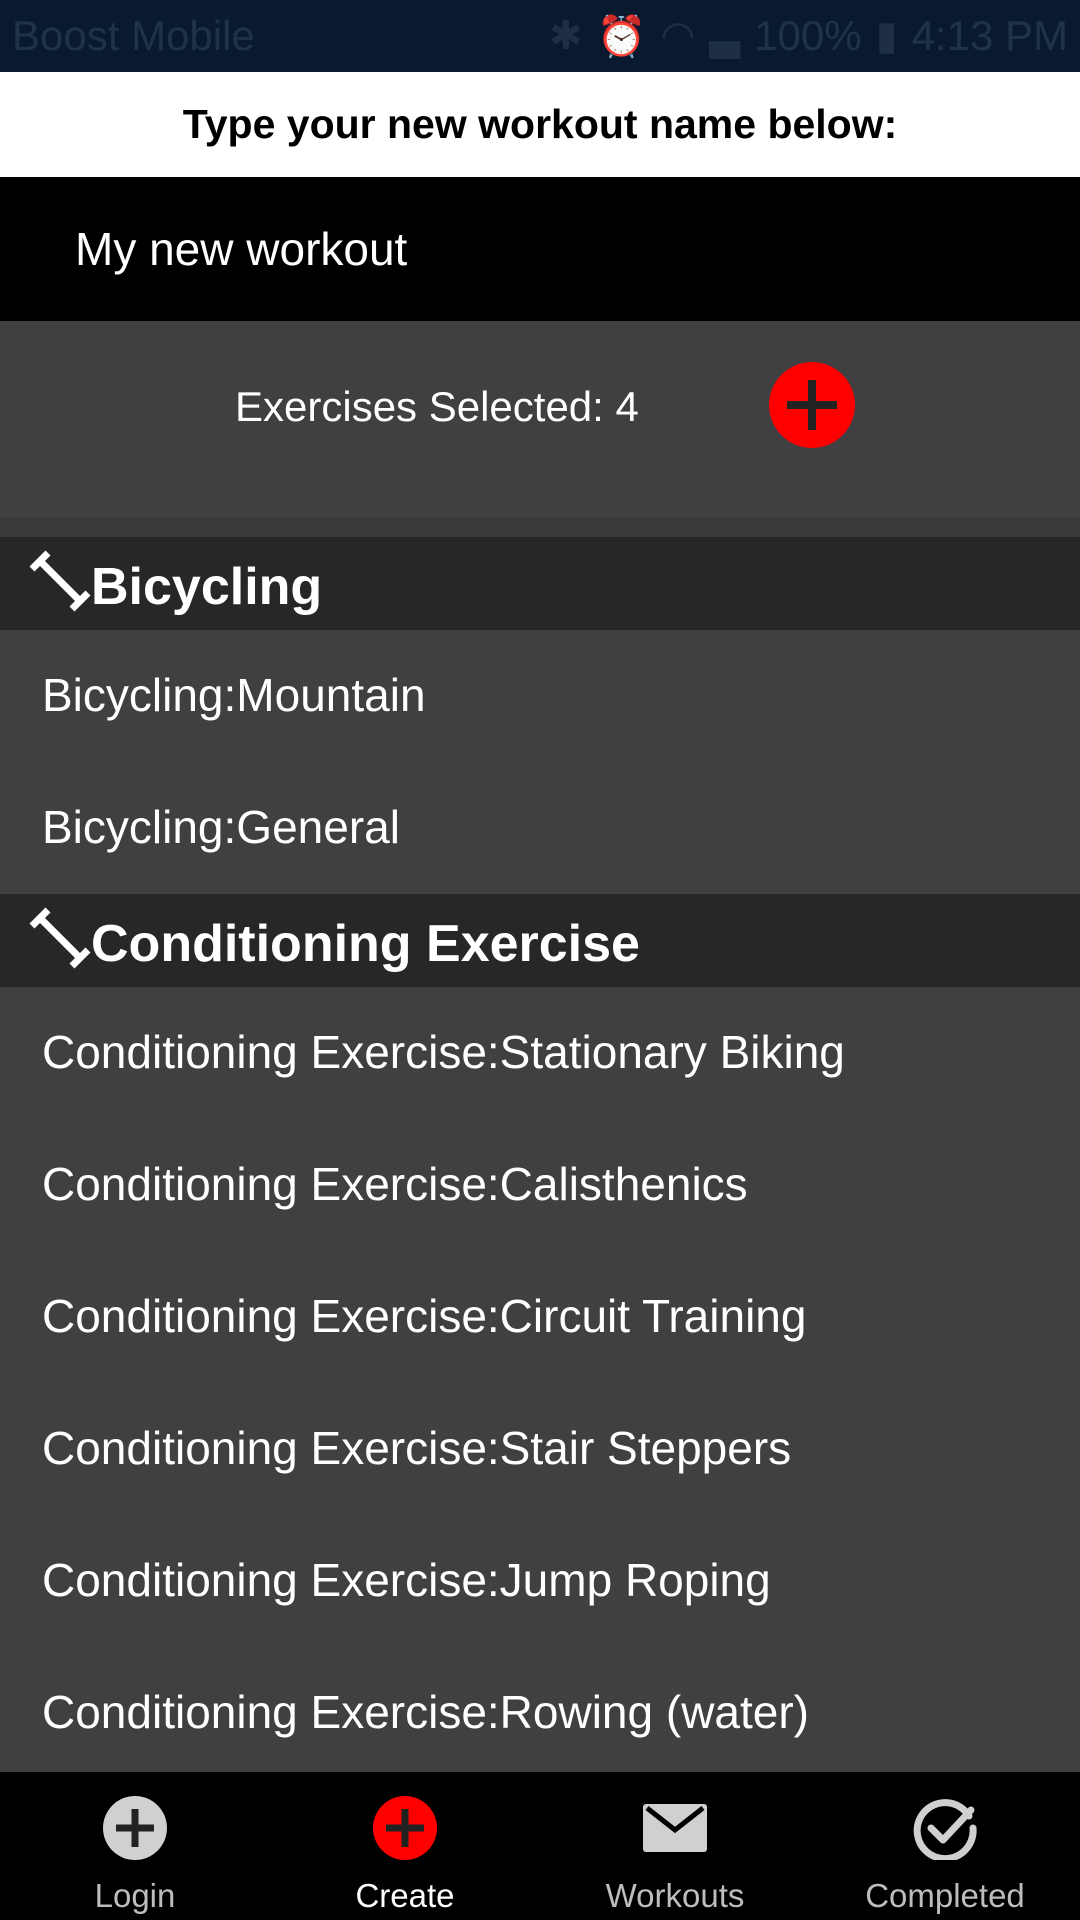  Describe the element at coordinates (540, 36) in the screenshot. I see `status-bar: Boost Mobile ✱ ⏰ ◠ ▃ 100% ▮ 4:13 PM` at that location.